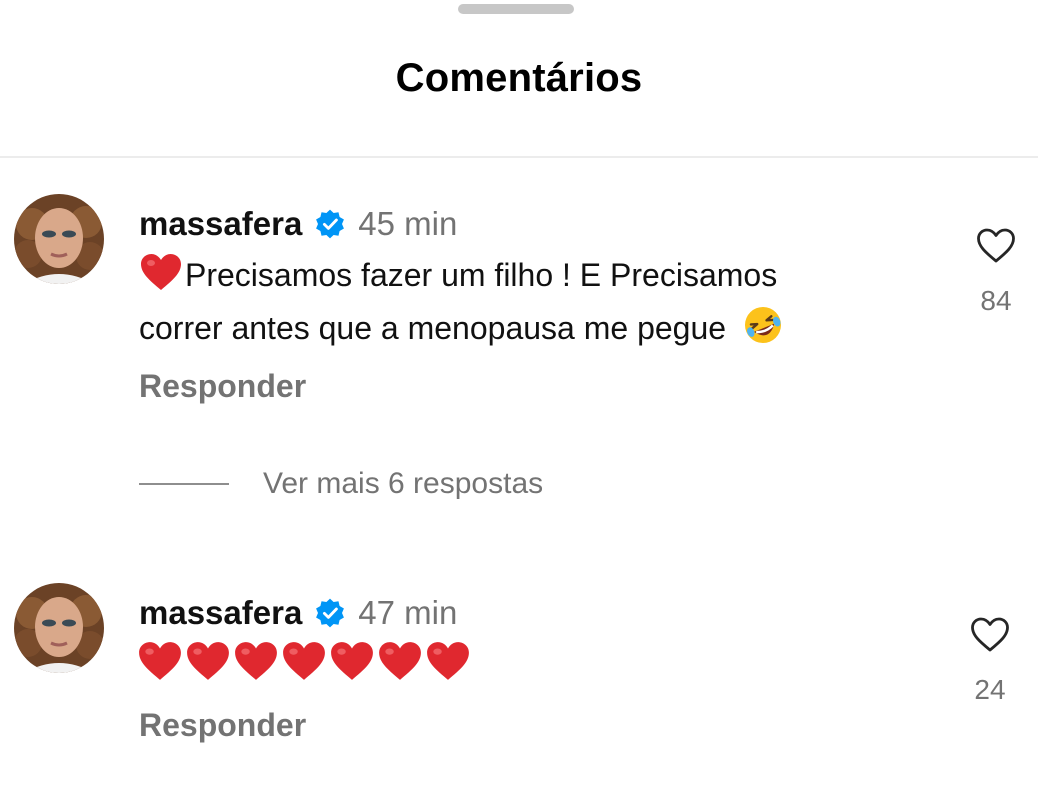  Describe the element at coordinates (481, 275) in the screenshot. I see `comment-text-line1: Precisamos fazer um filho ! E Precisamos` at that location.